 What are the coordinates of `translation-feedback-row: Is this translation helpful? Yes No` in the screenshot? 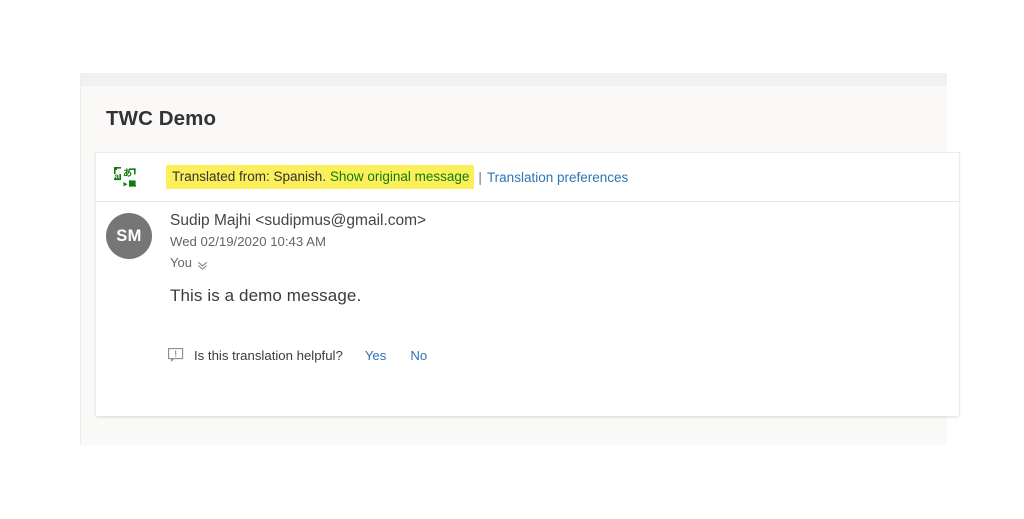 It's located at (297, 355).